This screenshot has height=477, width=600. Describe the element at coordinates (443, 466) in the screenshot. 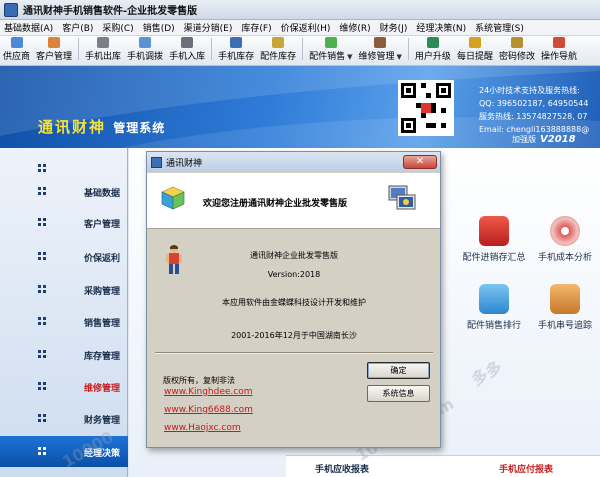

I see `report-panel: 手机应收报表 手机应付报表` at that location.